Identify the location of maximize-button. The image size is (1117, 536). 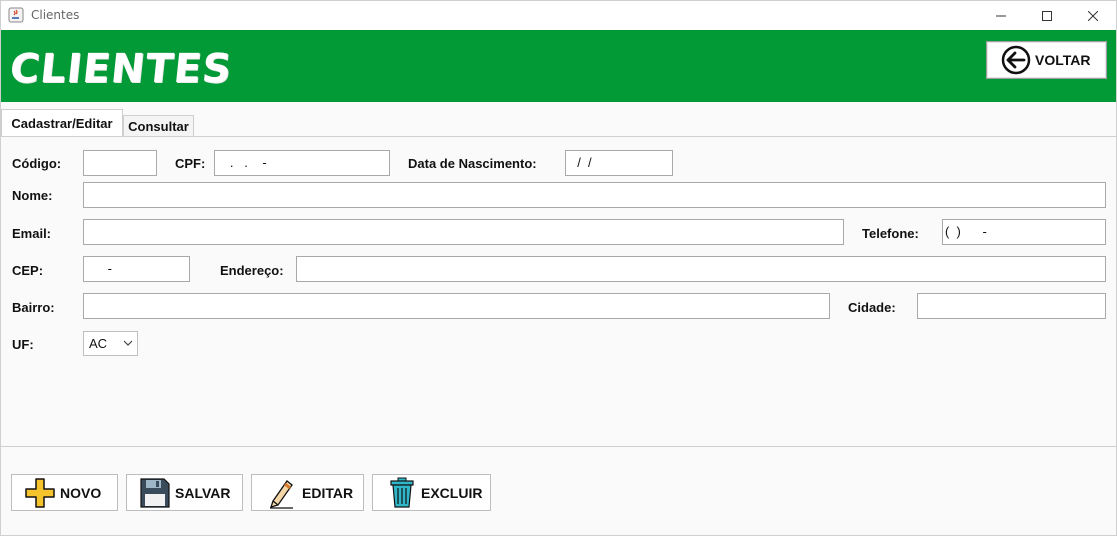
(1047, 15).